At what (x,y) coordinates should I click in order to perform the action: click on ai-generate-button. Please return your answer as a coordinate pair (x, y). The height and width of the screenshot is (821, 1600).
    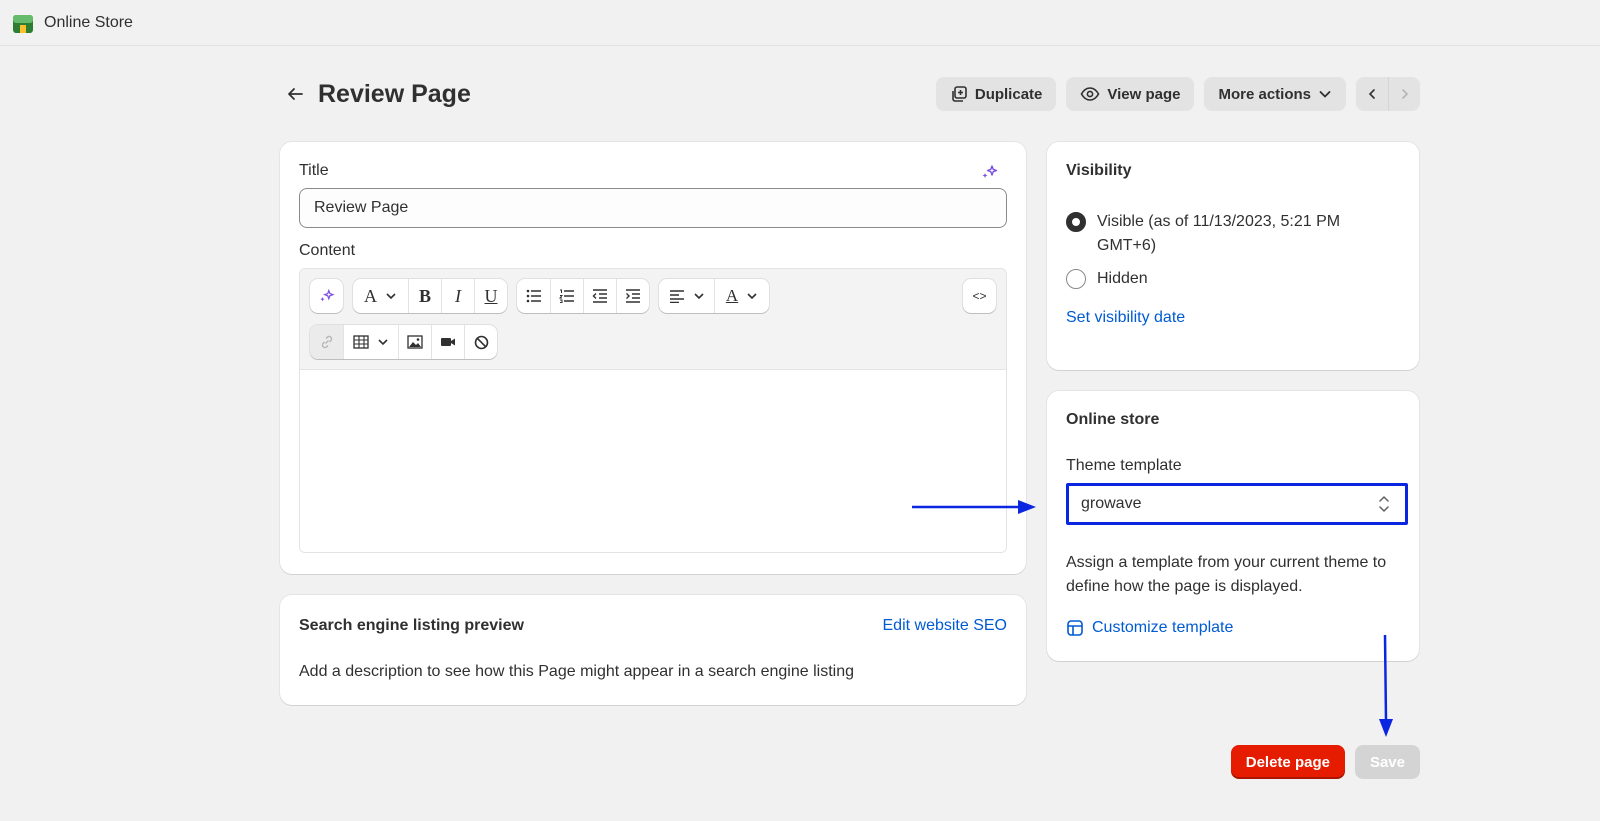
    Looking at the image, I should click on (326, 296).